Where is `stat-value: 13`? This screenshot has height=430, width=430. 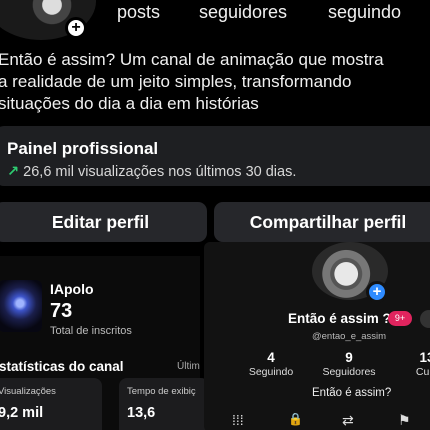
stat-value: 13 is located at coordinates (424, 357).